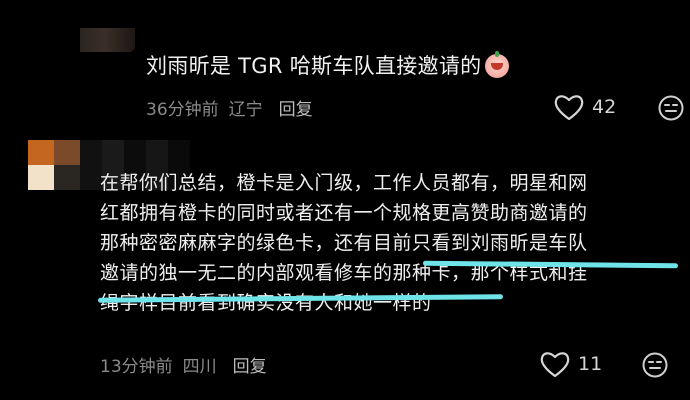 The height and width of the screenshot is (400, 690). Describe the element at coordinates (590, 364) in the screenshot. I see `like-count: 11` at that location.